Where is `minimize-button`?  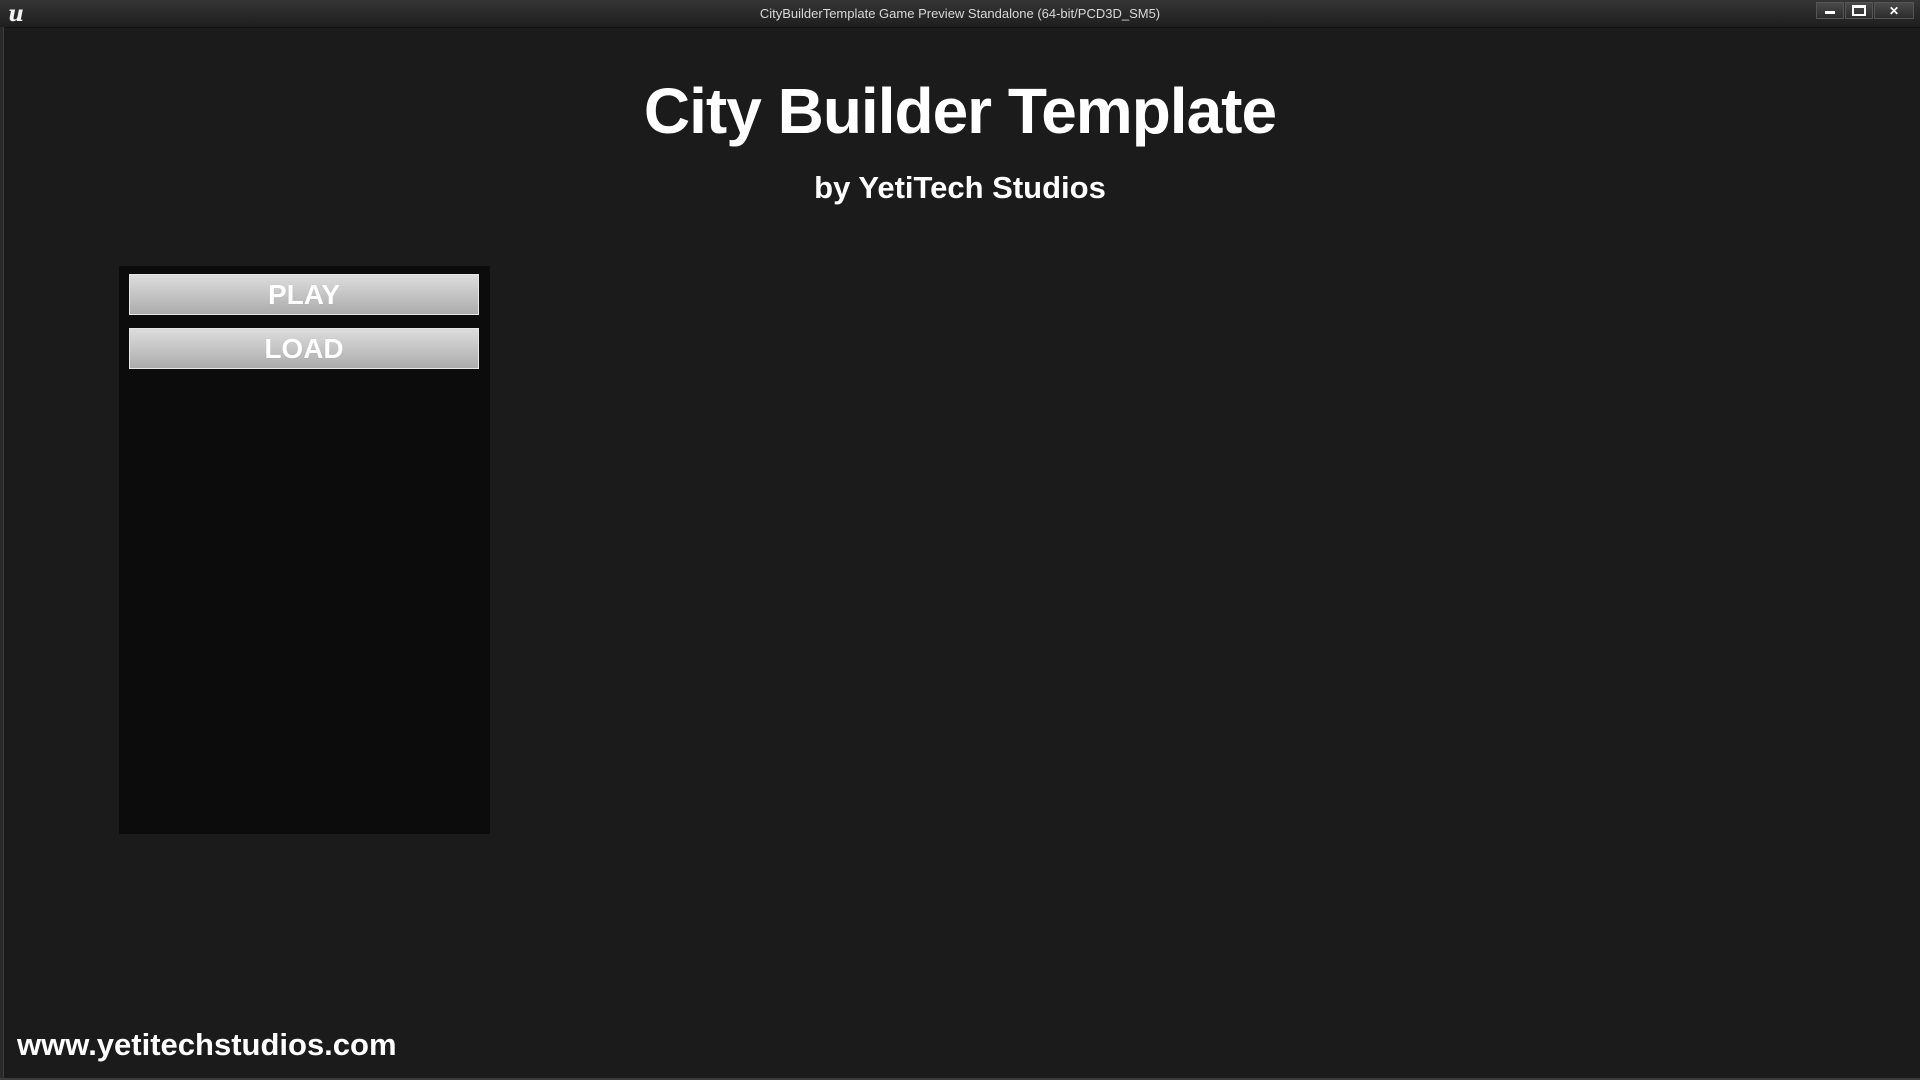
minimize-button is located at coordinates (1830, 10).